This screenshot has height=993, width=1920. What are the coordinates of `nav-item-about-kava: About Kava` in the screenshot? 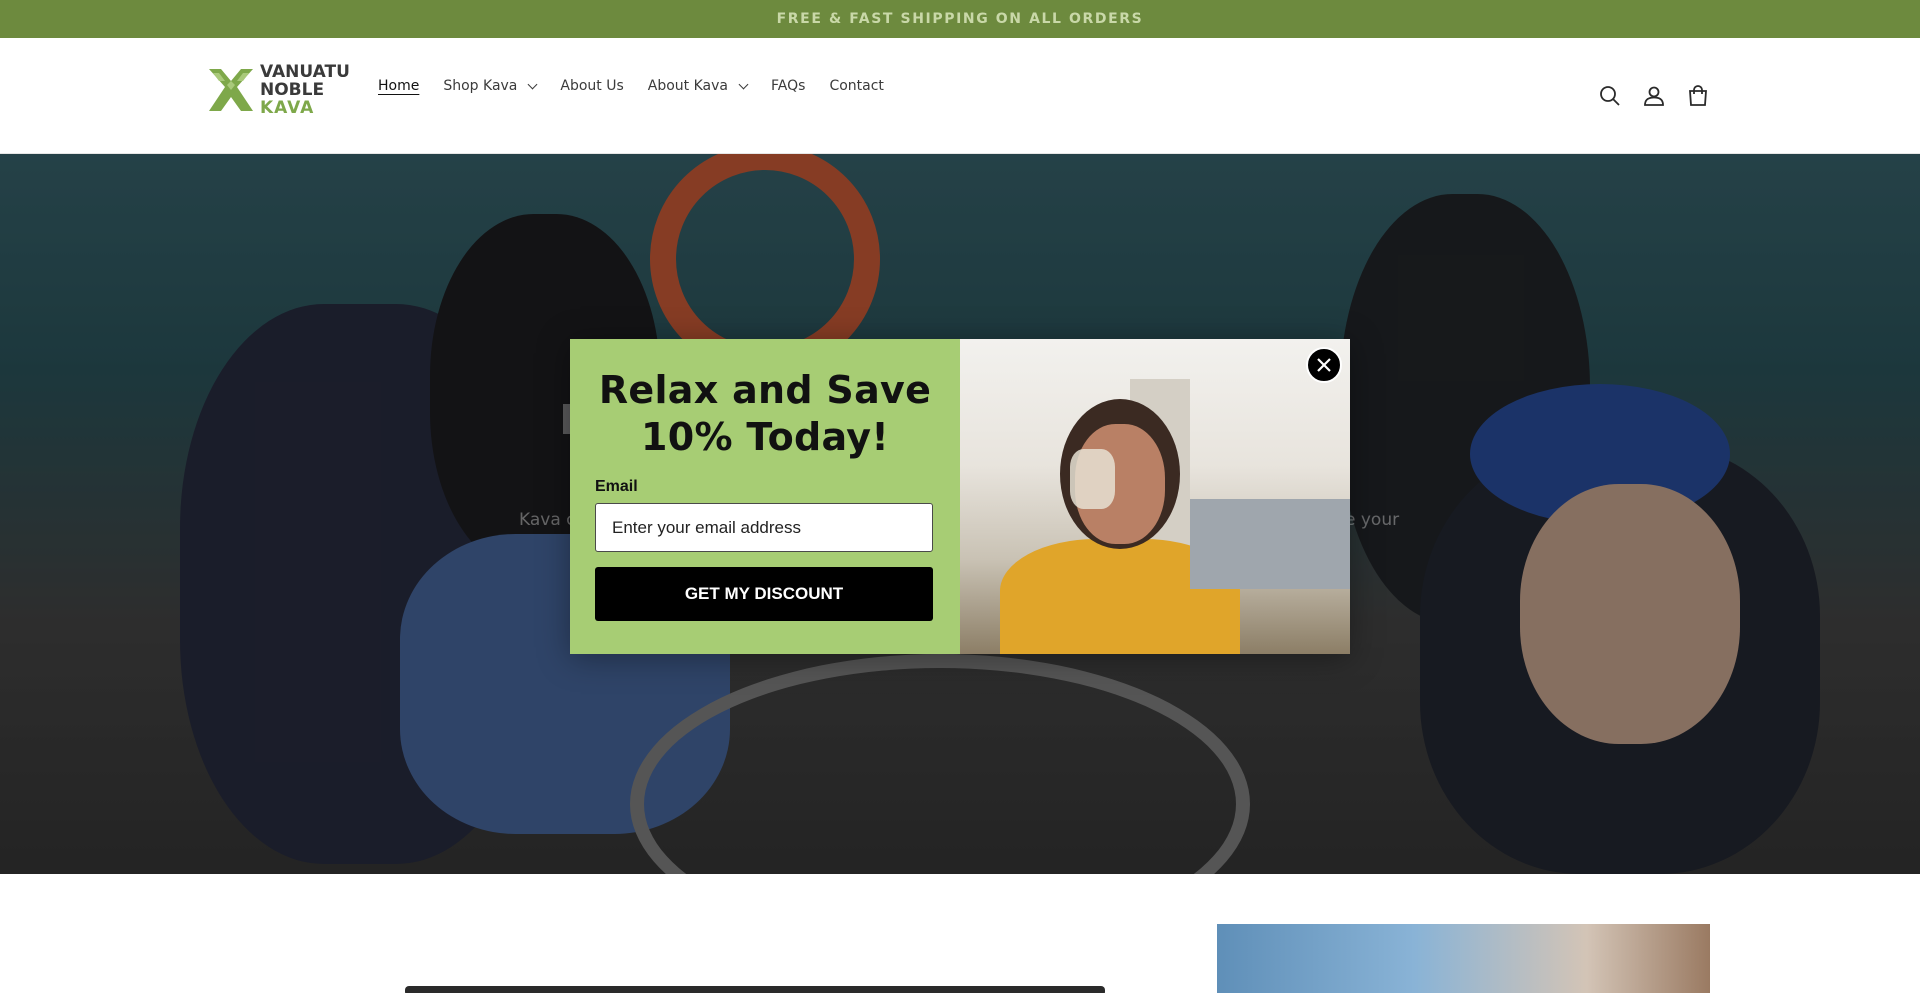 It's located at (698, 86).